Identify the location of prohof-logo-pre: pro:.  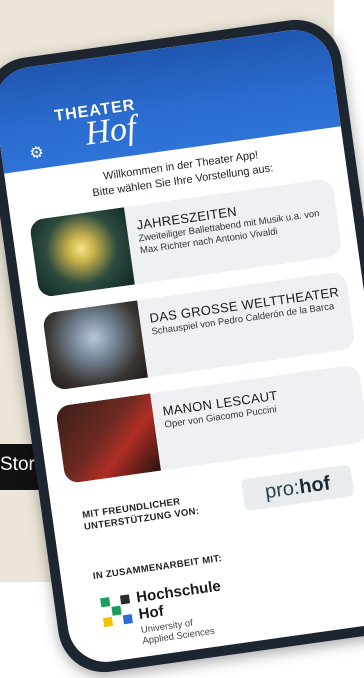
(282, 490).